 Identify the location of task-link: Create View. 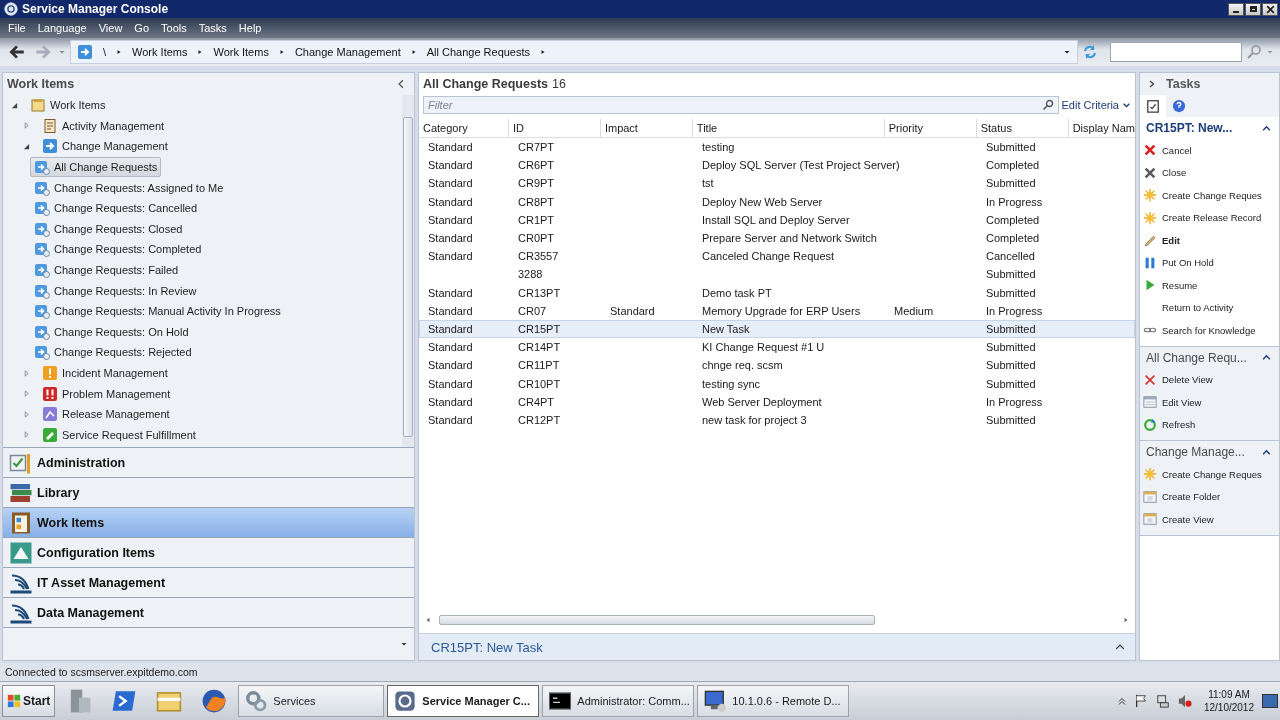
(1209, 519).